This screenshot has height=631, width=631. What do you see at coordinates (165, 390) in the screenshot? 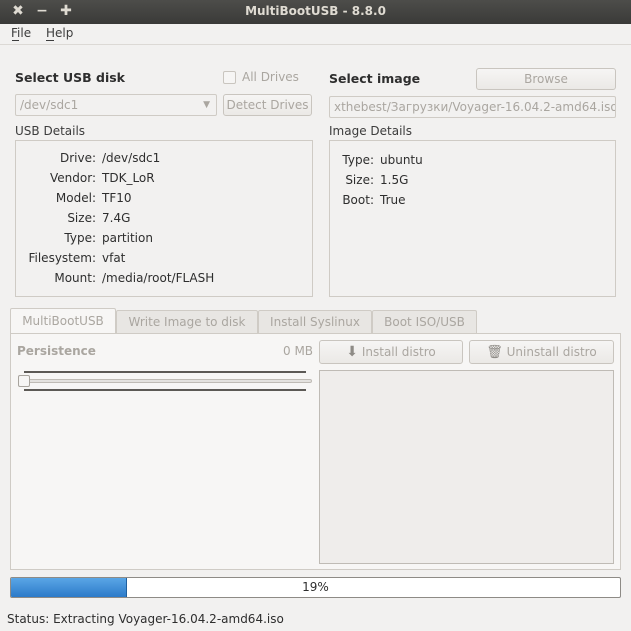
I see `slider-tick-bottom` at bounding box center [165, 390].